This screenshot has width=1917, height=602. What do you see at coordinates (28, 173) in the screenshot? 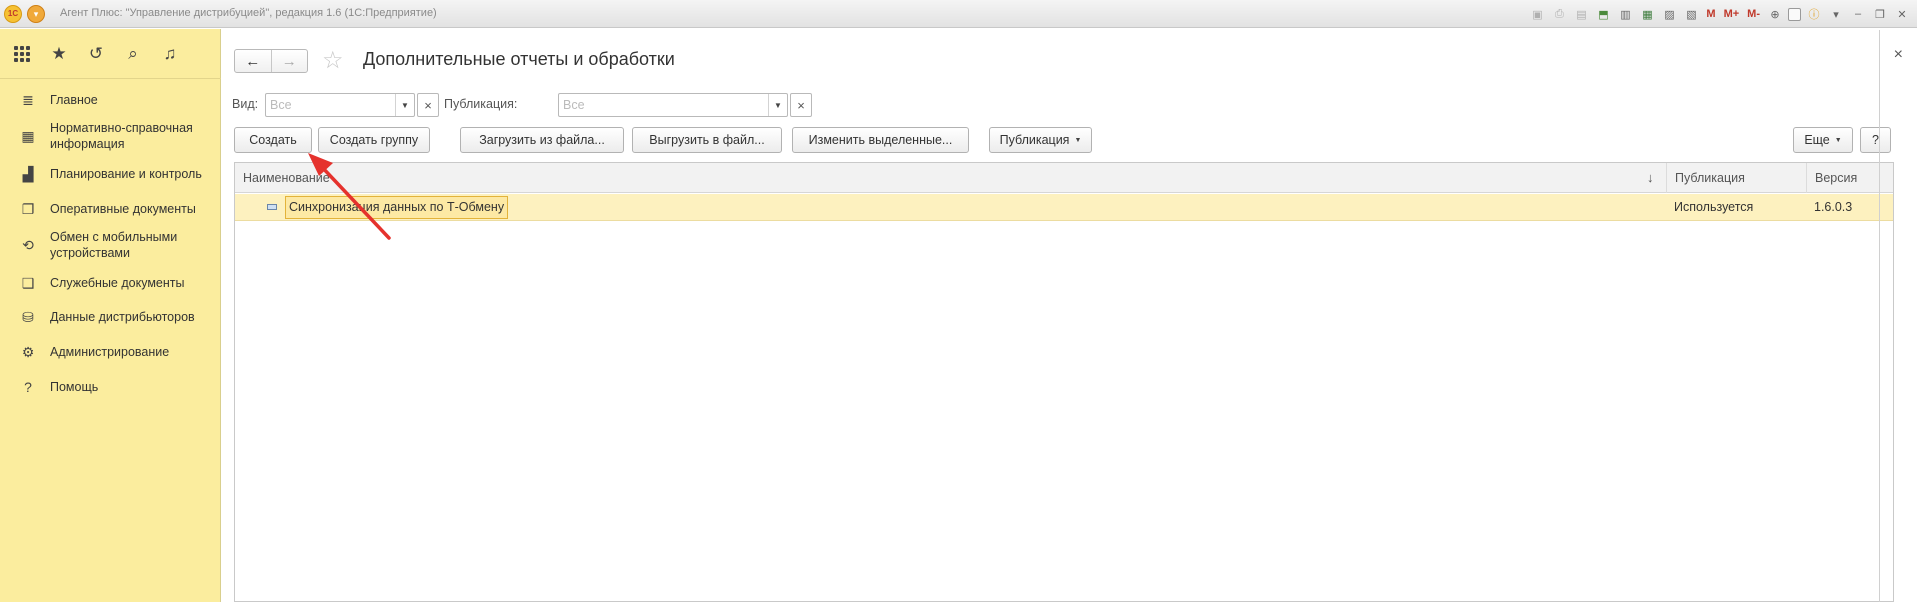
I see `bar-chart-icon: ▟` at bounding box center [28, 173].